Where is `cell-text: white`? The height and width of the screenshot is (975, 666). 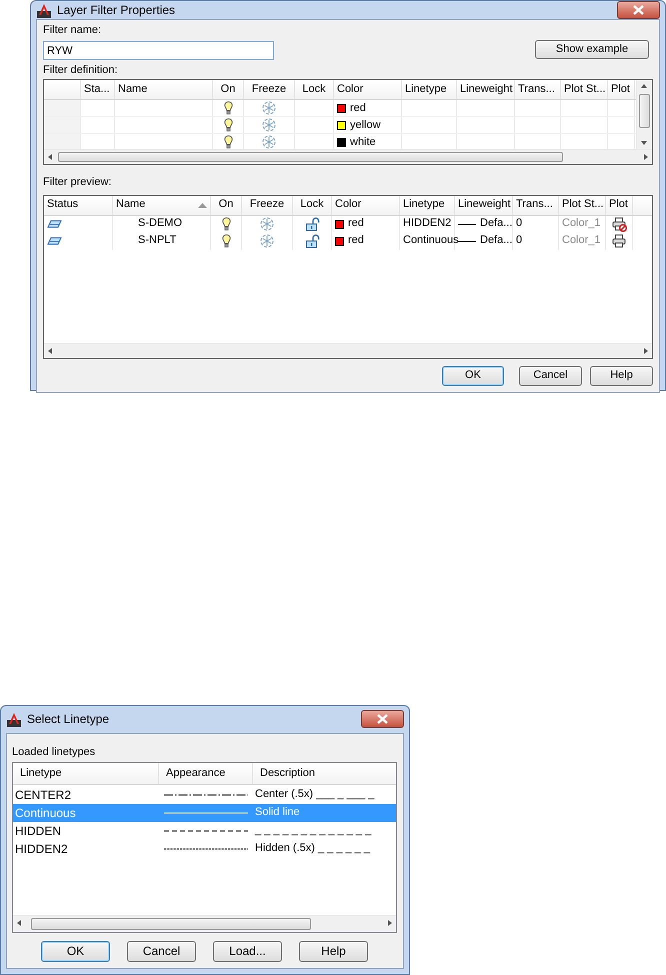 cell-text: white is located at coordinates (363, 142).